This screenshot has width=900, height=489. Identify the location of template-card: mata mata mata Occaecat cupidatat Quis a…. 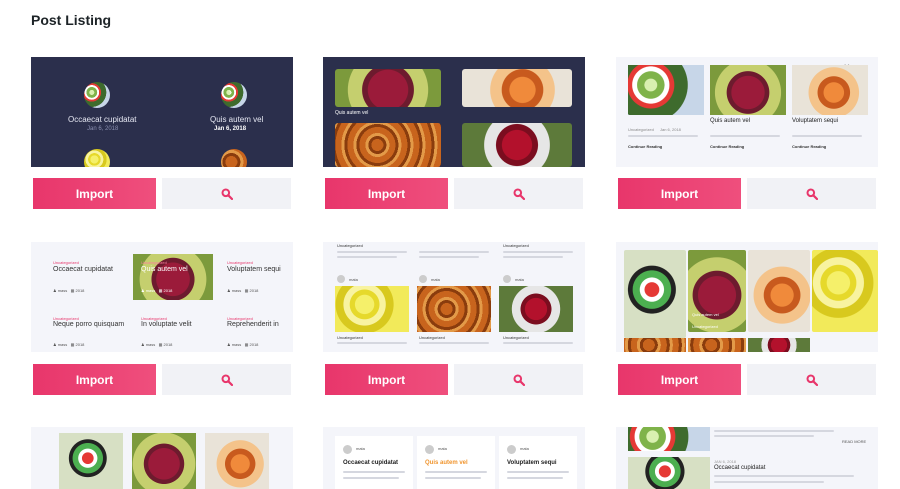
(454, 458).